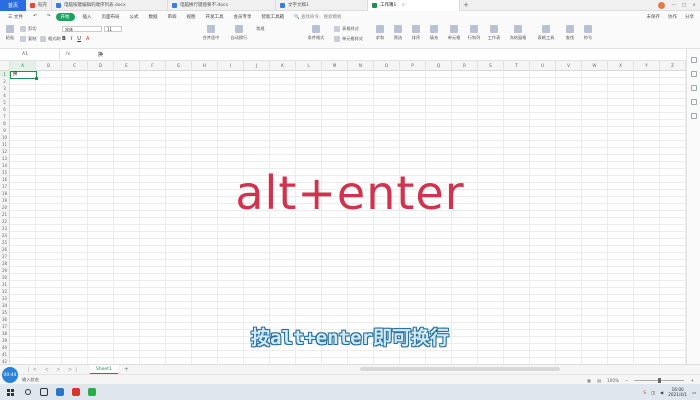  I want to click on menu-start: 开始, so click(65, 16).